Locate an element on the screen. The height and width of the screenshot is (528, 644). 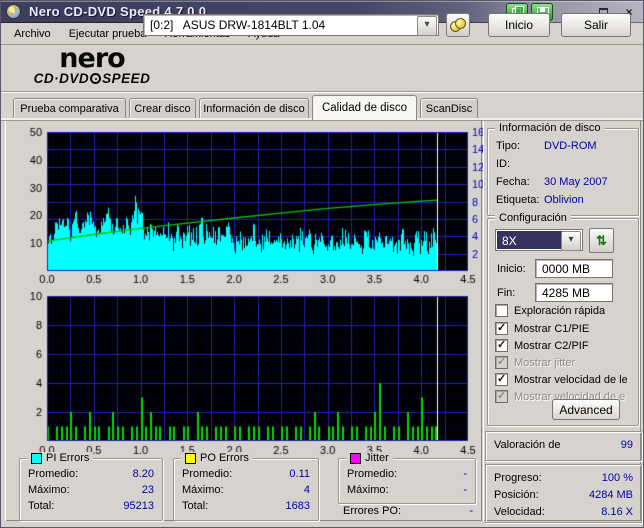
tab-calidad-de-disco: Calidad de disco is located at coordinates (364, 107).